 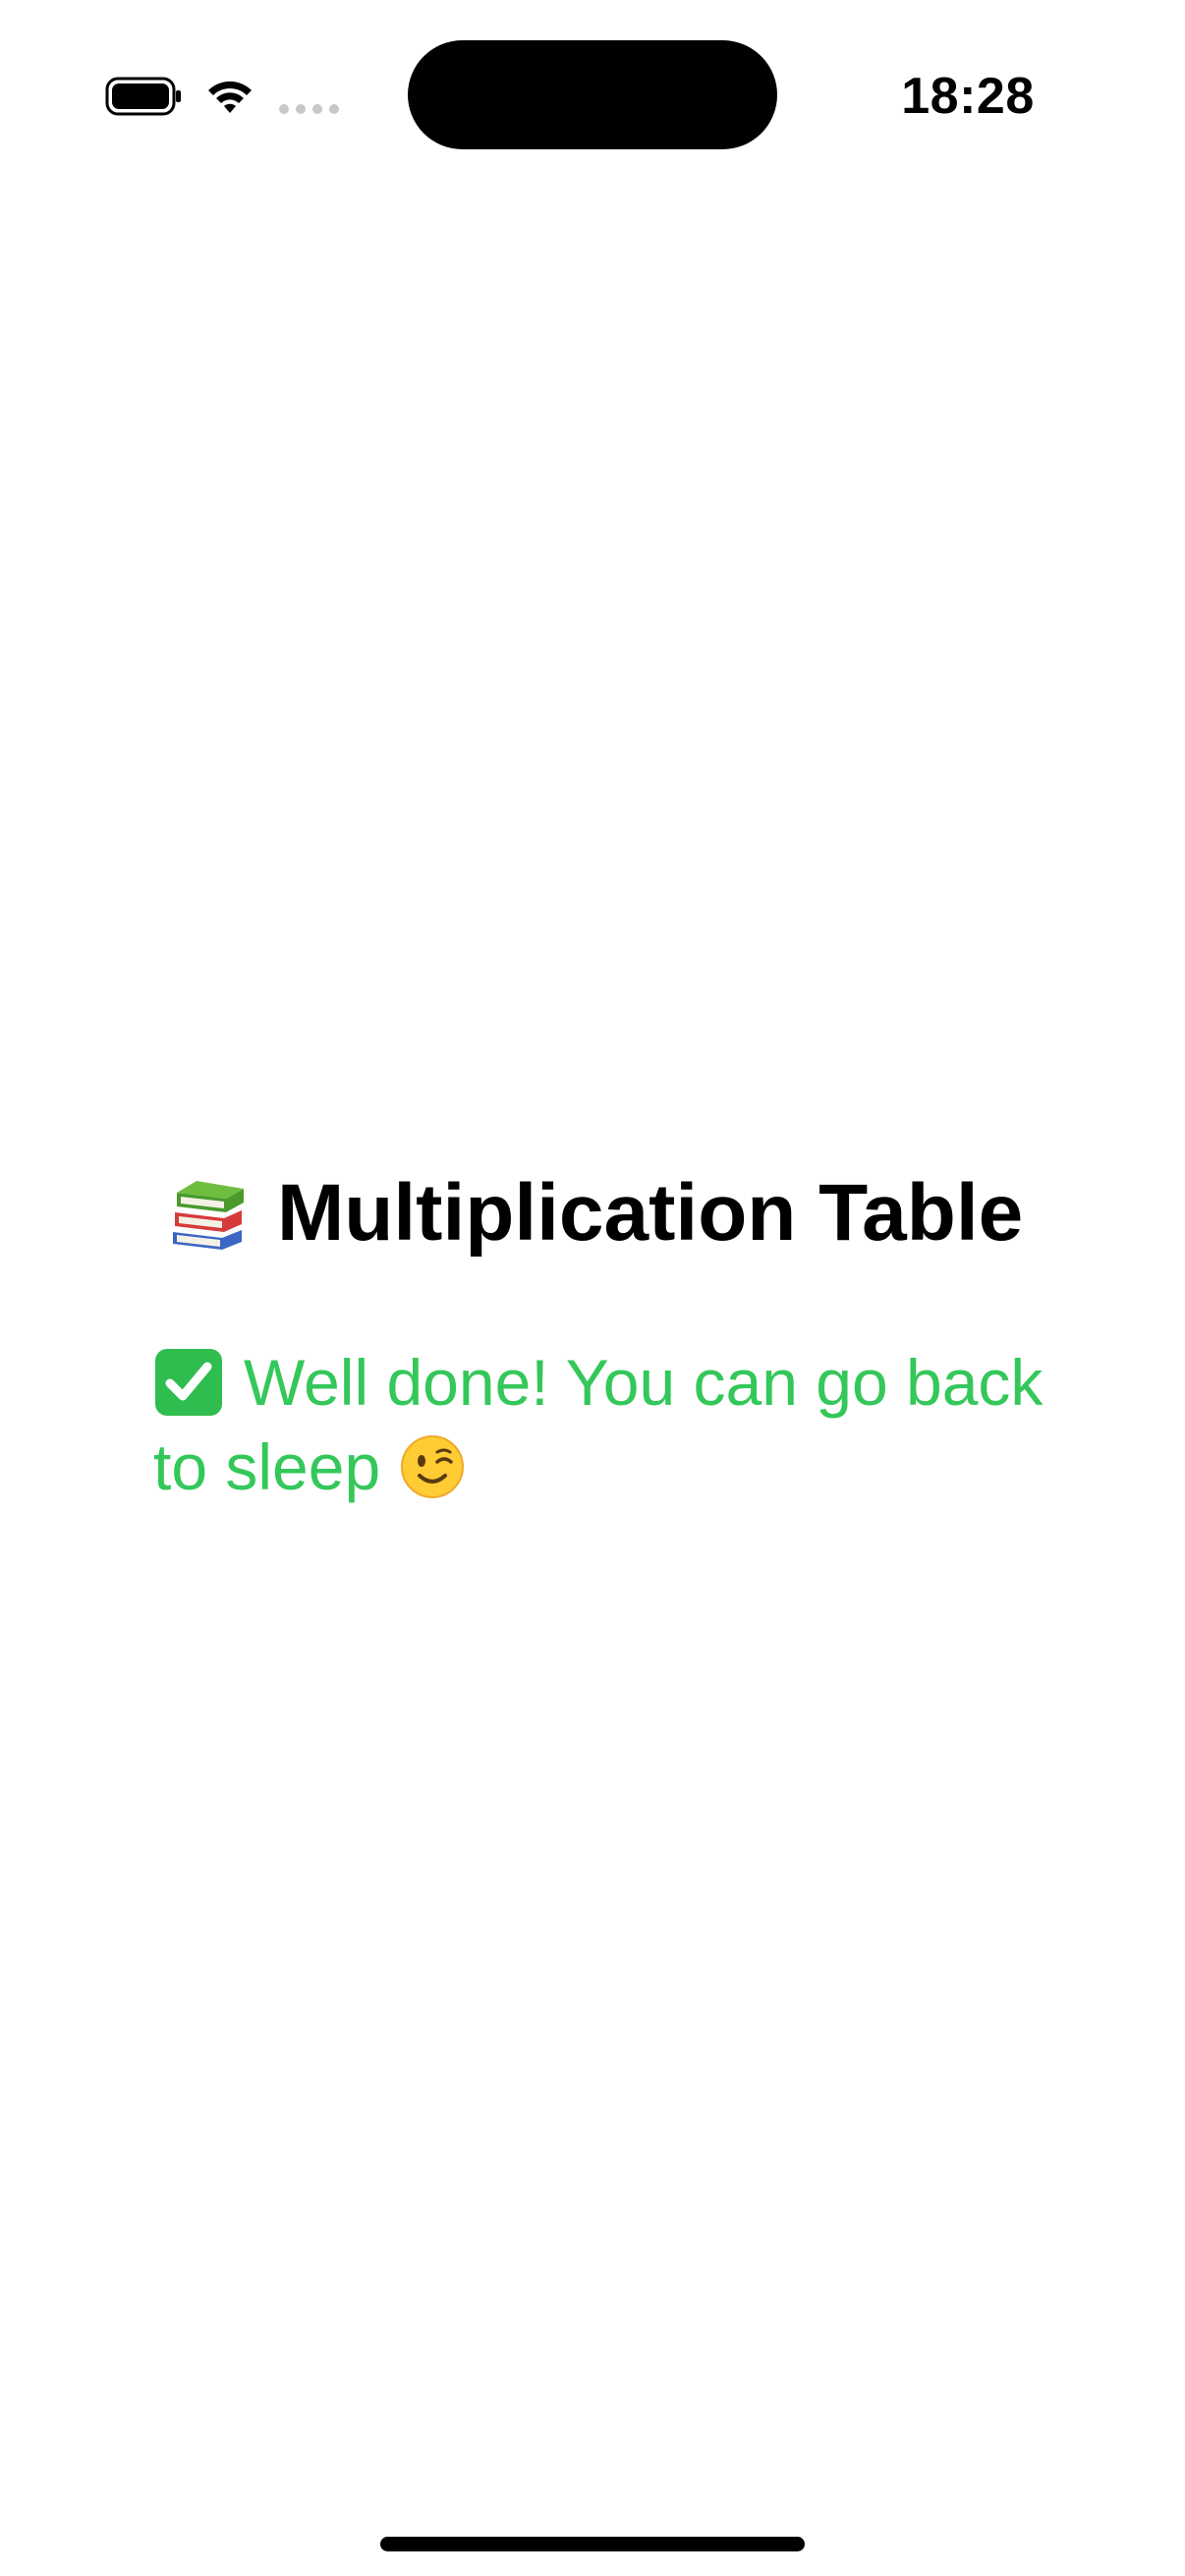 I want to click on wifi-icon, so click(x=230, y=97).